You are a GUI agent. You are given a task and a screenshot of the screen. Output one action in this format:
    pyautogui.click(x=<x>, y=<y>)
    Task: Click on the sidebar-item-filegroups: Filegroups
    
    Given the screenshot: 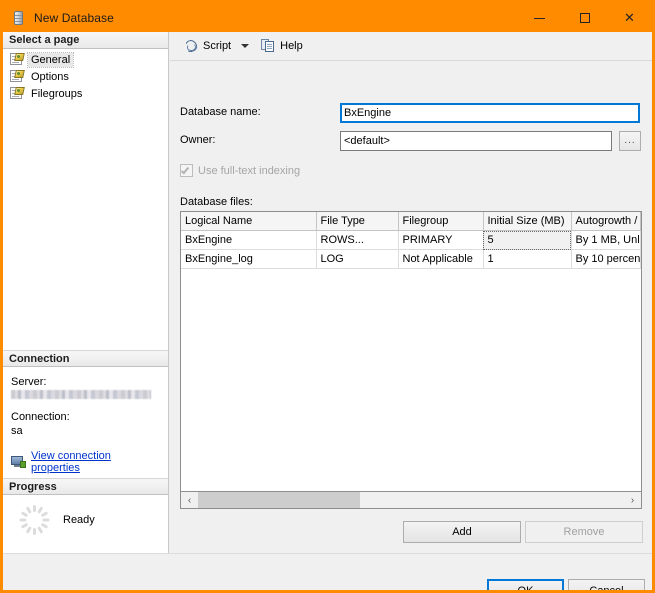 What is the action you would take?
    pyautogui.click(x=85, y=93)
    